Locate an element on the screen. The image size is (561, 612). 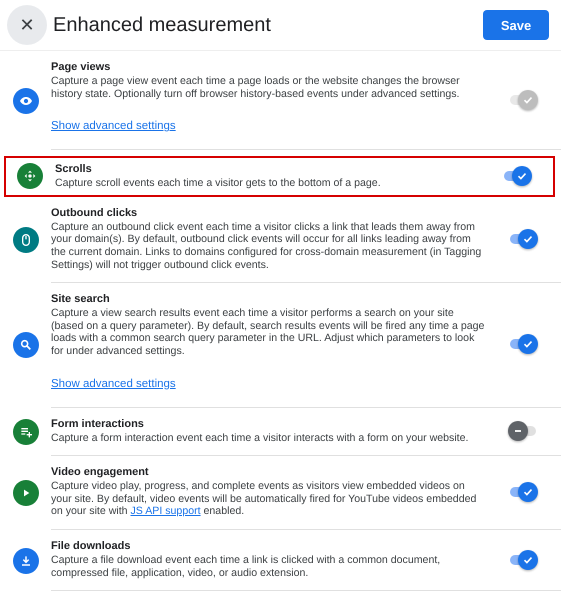
setting-title: File downloads is located at coordinates (91, 546).